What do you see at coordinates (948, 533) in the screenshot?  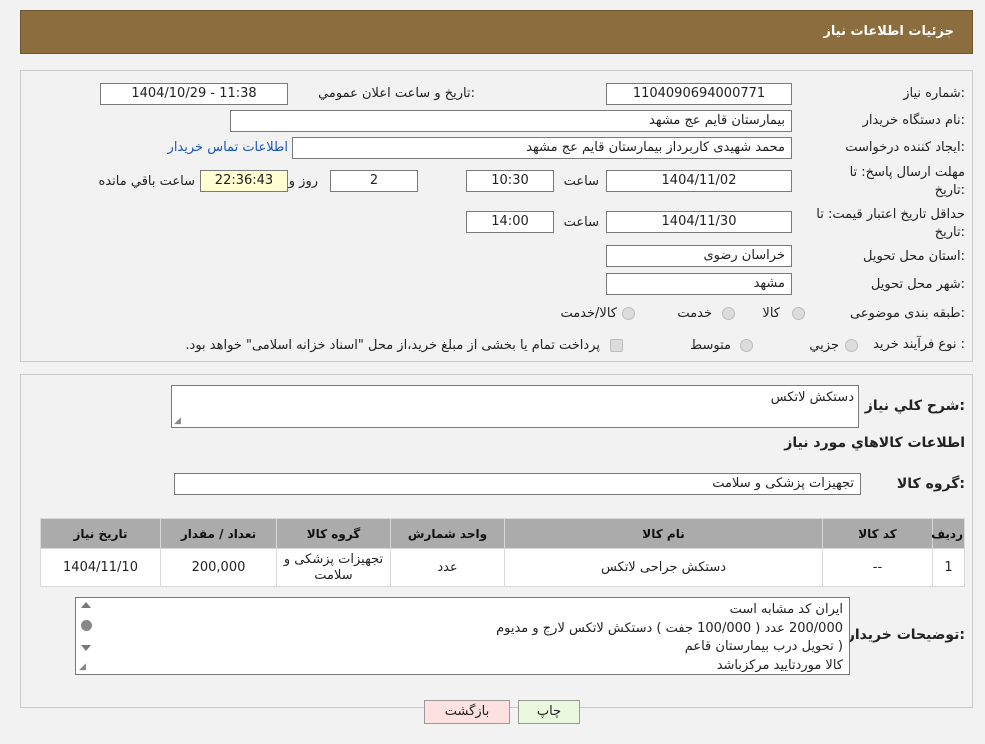 I see `col-row-header: رديف` at bounding box center [948, 533].